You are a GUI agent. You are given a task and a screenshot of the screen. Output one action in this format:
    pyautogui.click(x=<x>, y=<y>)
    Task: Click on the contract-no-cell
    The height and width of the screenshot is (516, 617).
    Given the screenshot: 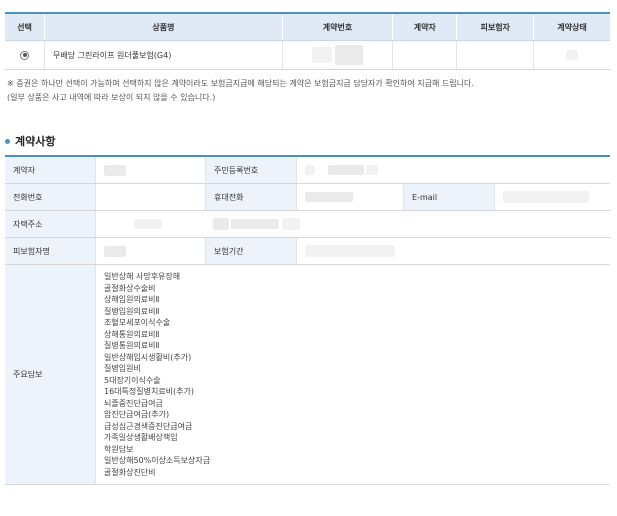 What is the action you would take?
    pyautogui.click(x=338, y=55)
    